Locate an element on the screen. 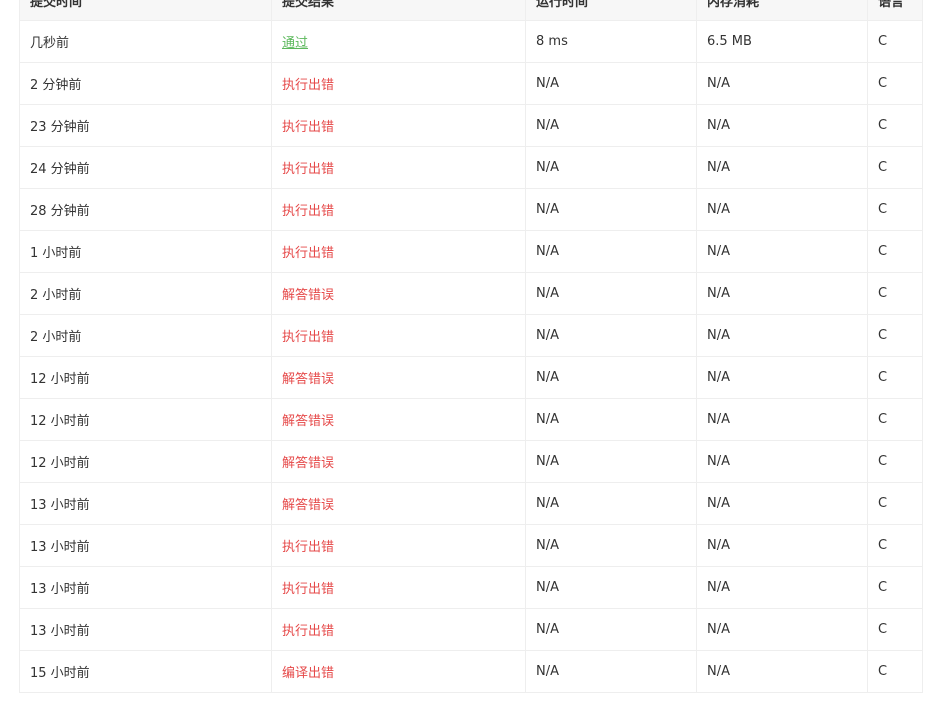 This screenshot has height=706, width=940. header-submit-time: 提交时间 is located at coordinates (145, 10).